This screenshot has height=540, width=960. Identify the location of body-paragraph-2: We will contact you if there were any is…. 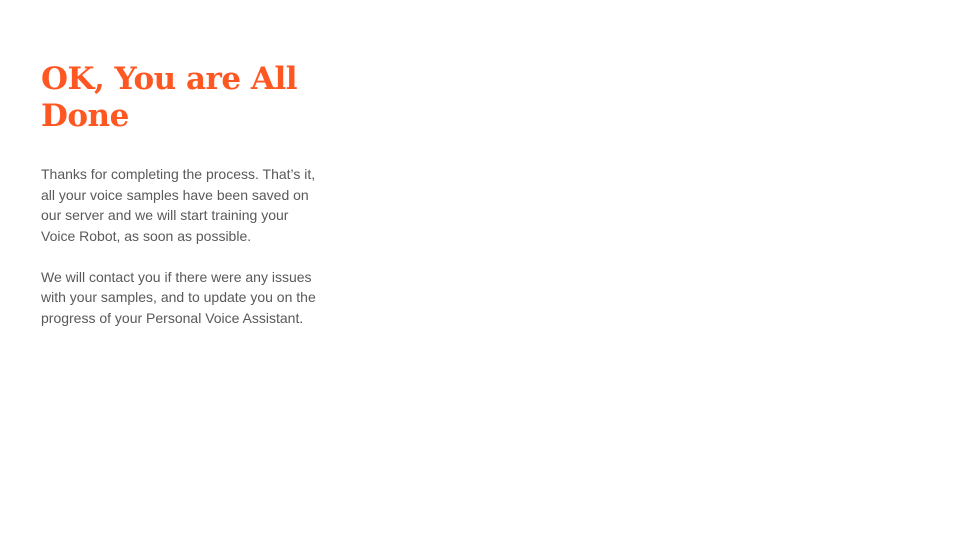
(178, 297).